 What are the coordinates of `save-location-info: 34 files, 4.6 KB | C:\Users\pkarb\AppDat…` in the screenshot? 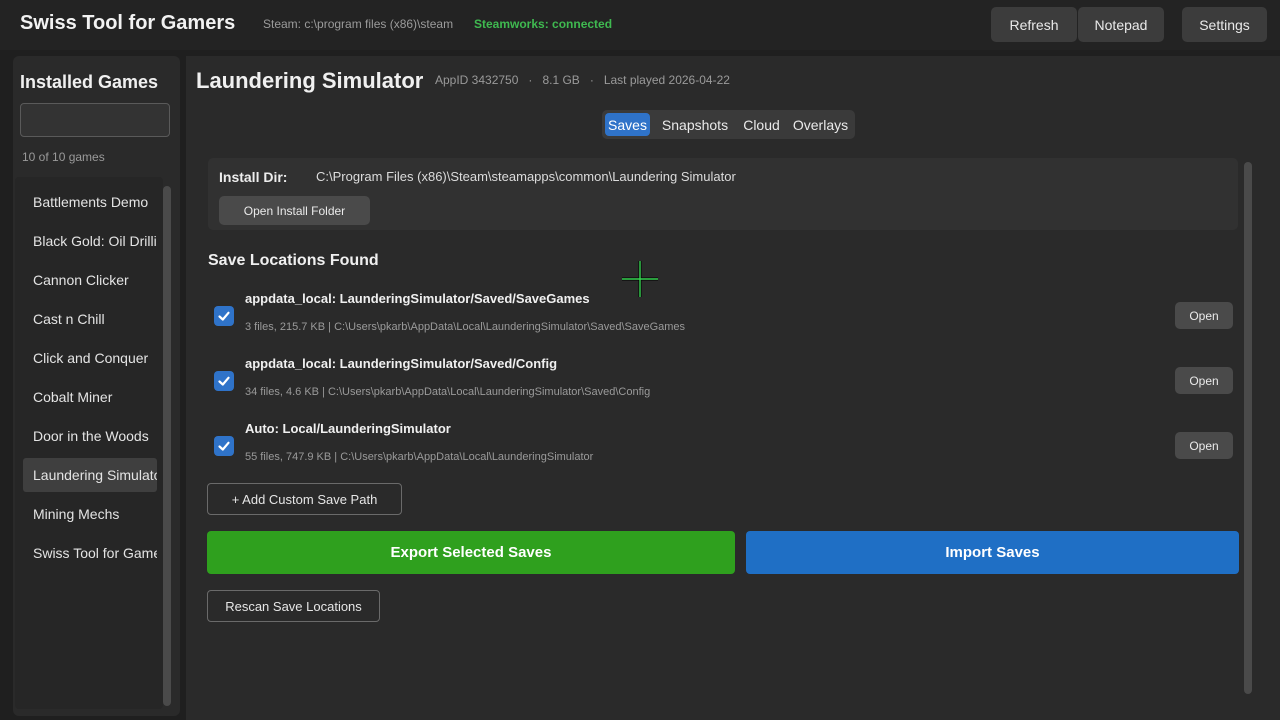 It's located at (448, 392).